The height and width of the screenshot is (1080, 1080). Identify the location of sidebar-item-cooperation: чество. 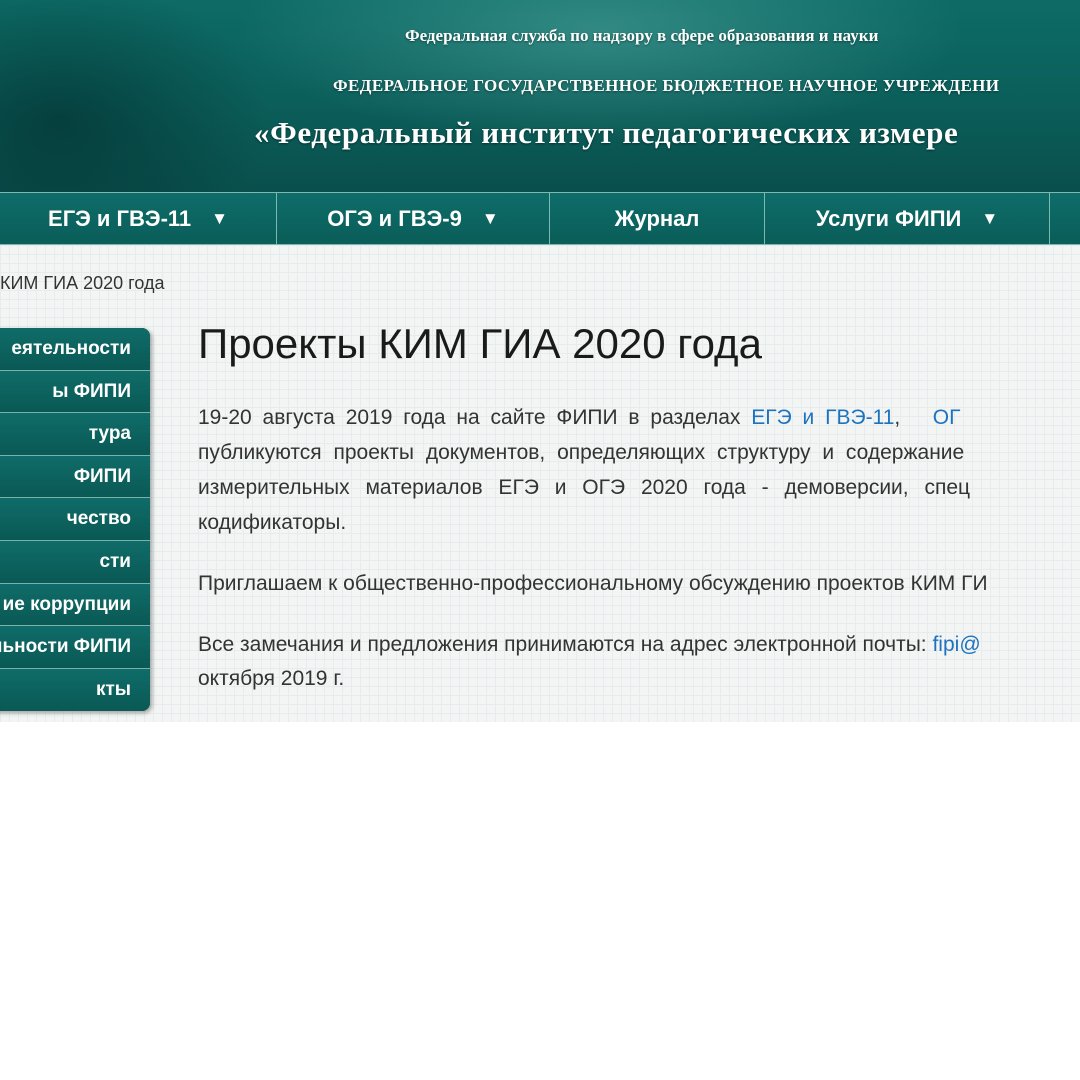
(75, 519).